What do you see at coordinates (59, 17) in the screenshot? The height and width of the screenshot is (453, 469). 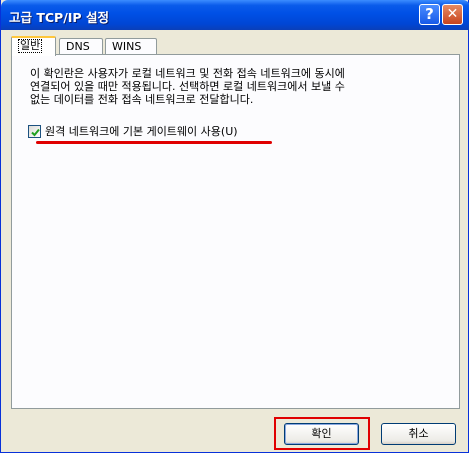 I see `window-title: 고급 TCP/IP 설정` at bounding box center [59, 17].